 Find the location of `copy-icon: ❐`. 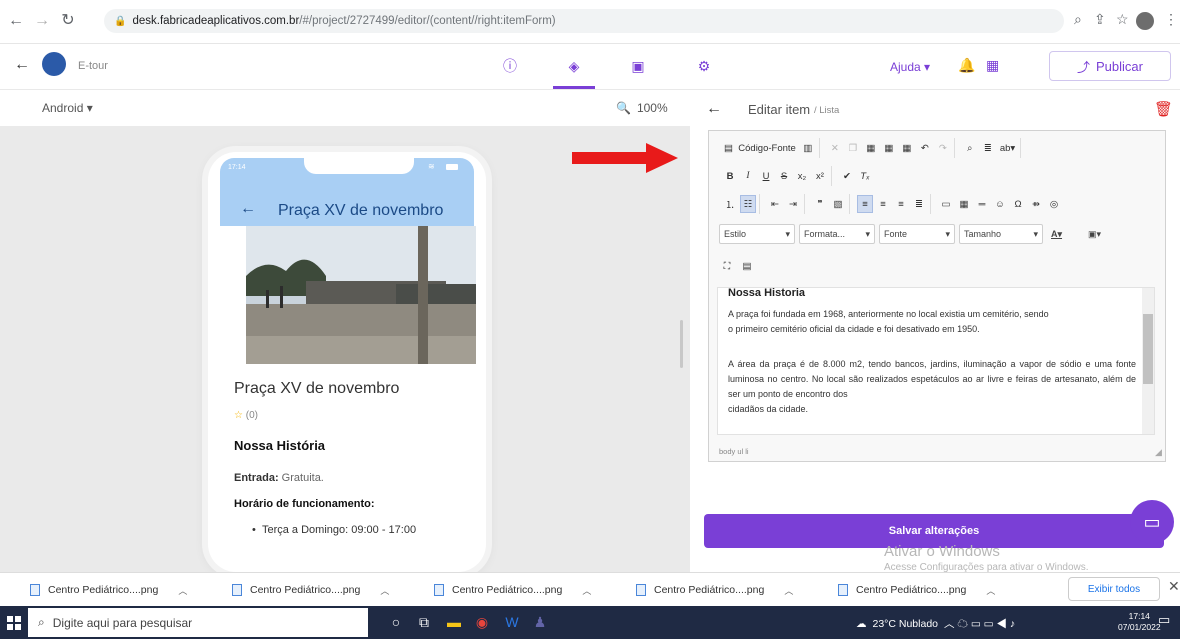

copy-icon: ❐ is located at coordinates (853, 148).